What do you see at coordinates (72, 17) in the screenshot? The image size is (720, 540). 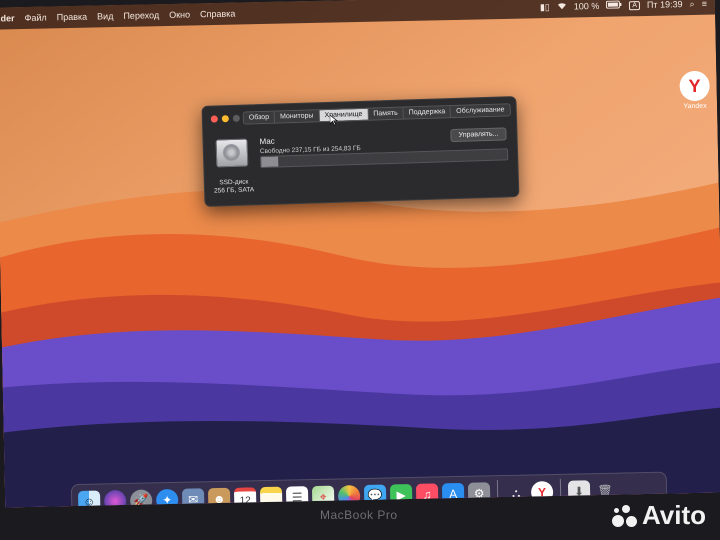 I see `menu-edit: Правка` at bounding box center [72, 17].